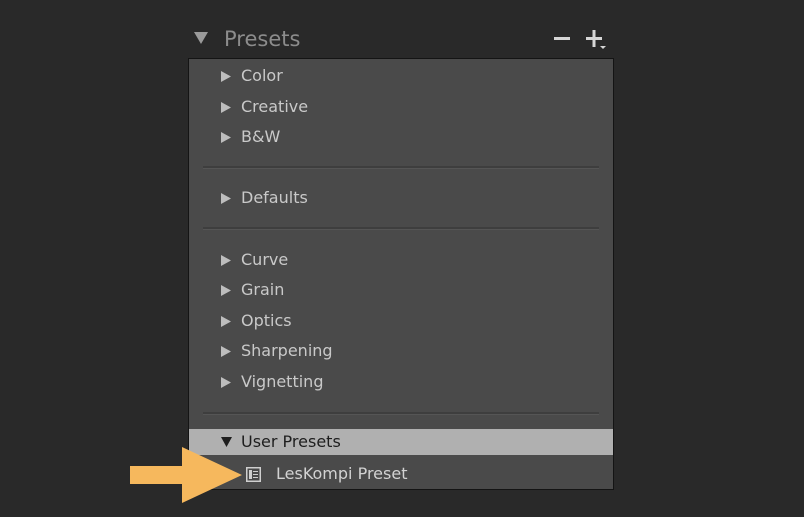 The height and width of the screenshot is (517, 804). Describe the element at coordinates (401, 382) in the screenshot. I see `preset-group-vignetting: Vignetting` at that location.